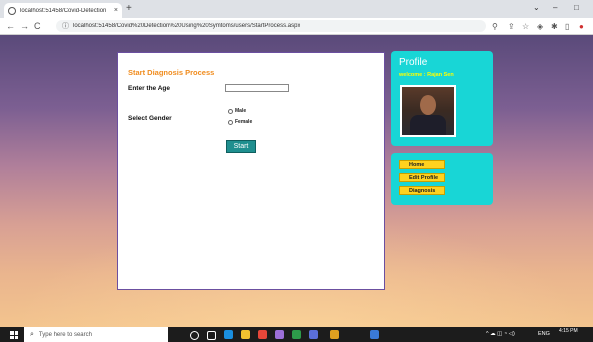  I want to click on tab-title: localhost:51458/Covid-Detection, so click(63, 10).